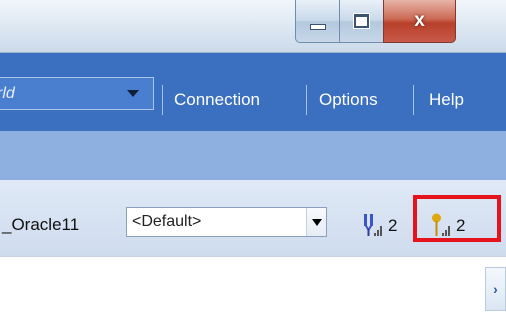 The image size is (506, 313). I want to click on blue-signal-icon, so click(373, 225).